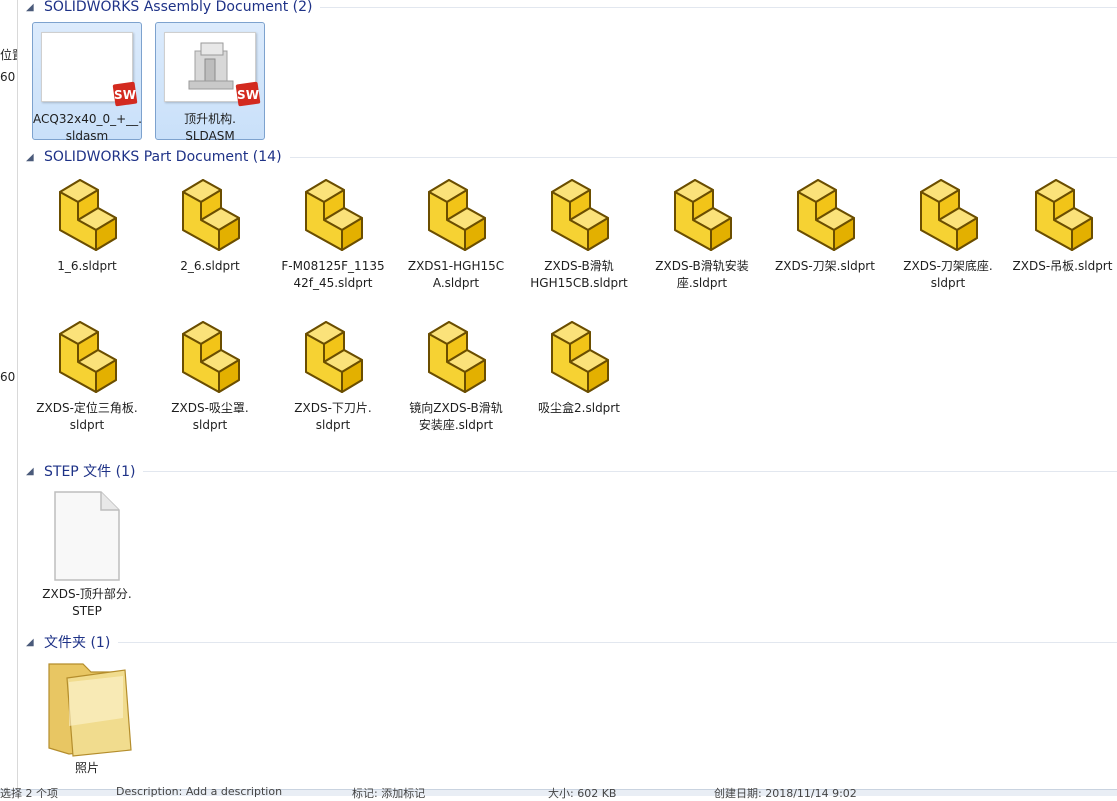 This screenshot has height=801, width=1117. I want to click on folder-item: 照片, so click(87, 716).